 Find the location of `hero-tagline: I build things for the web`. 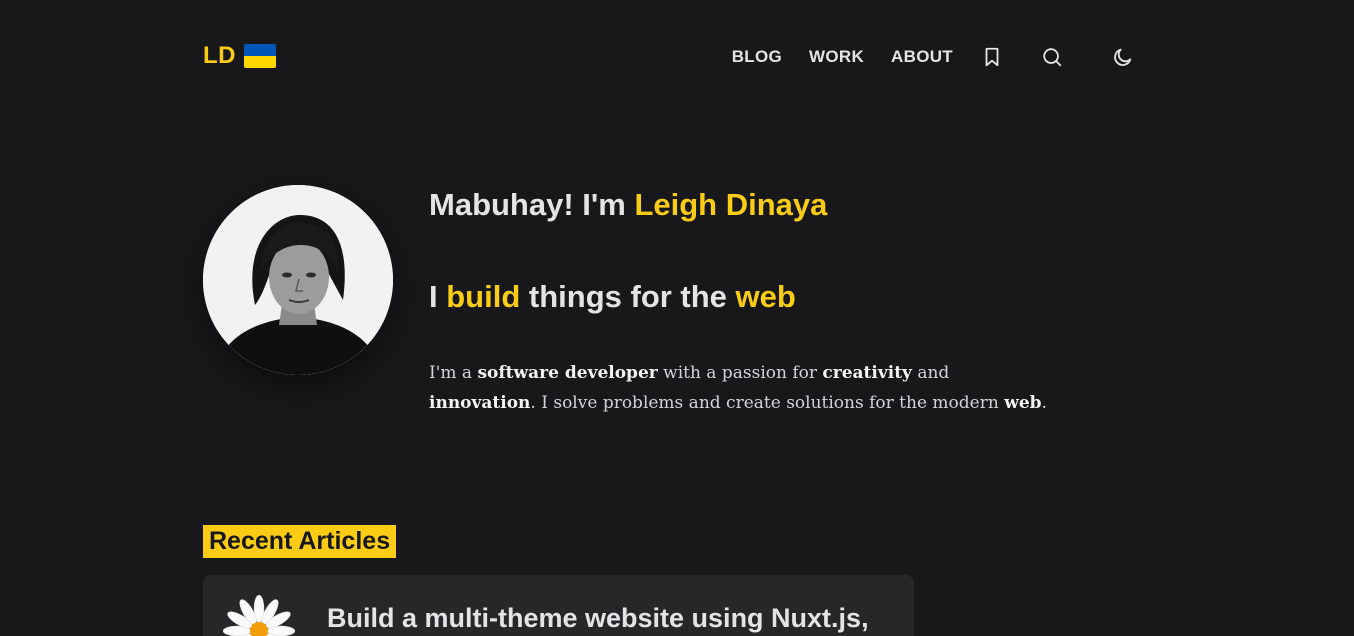

hero-tagline: I build things for the web is located at coordinates (615, 299).